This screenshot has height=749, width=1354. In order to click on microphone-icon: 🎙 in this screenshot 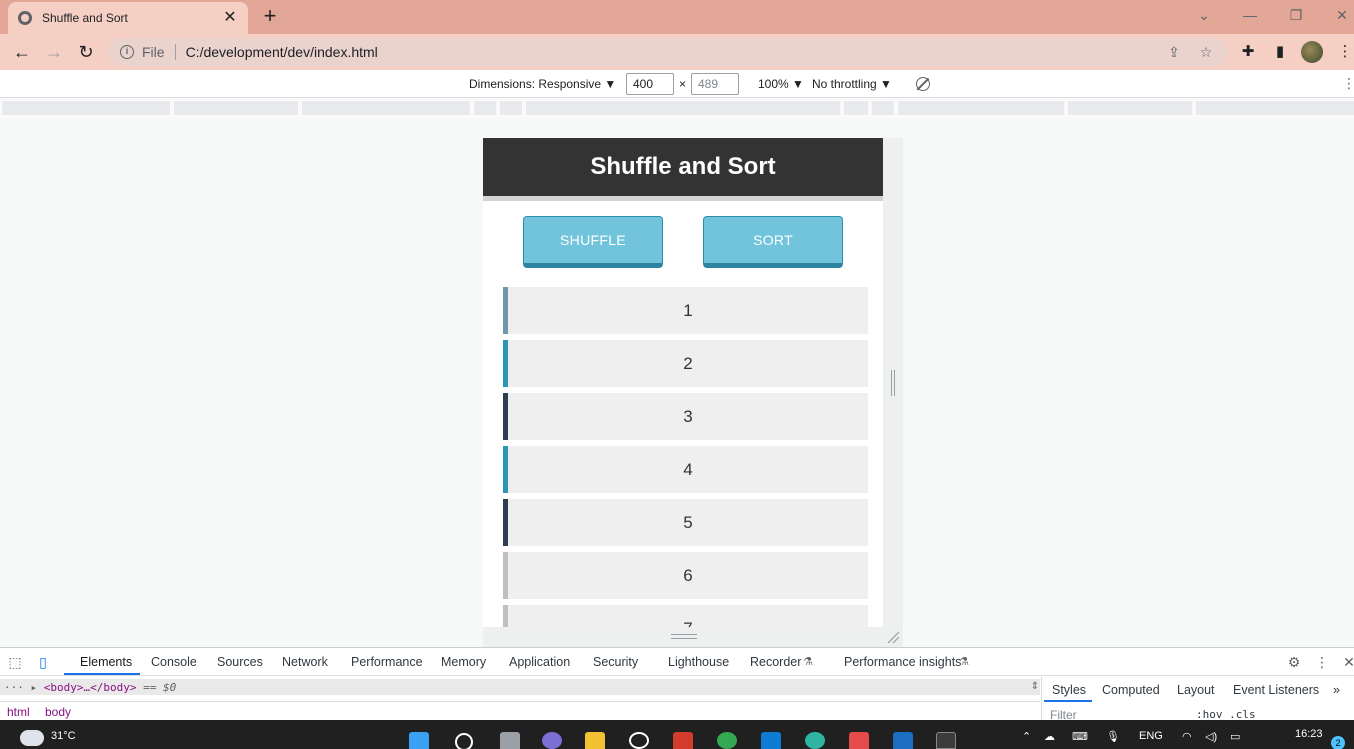, I will do `click(1113, 736)`.